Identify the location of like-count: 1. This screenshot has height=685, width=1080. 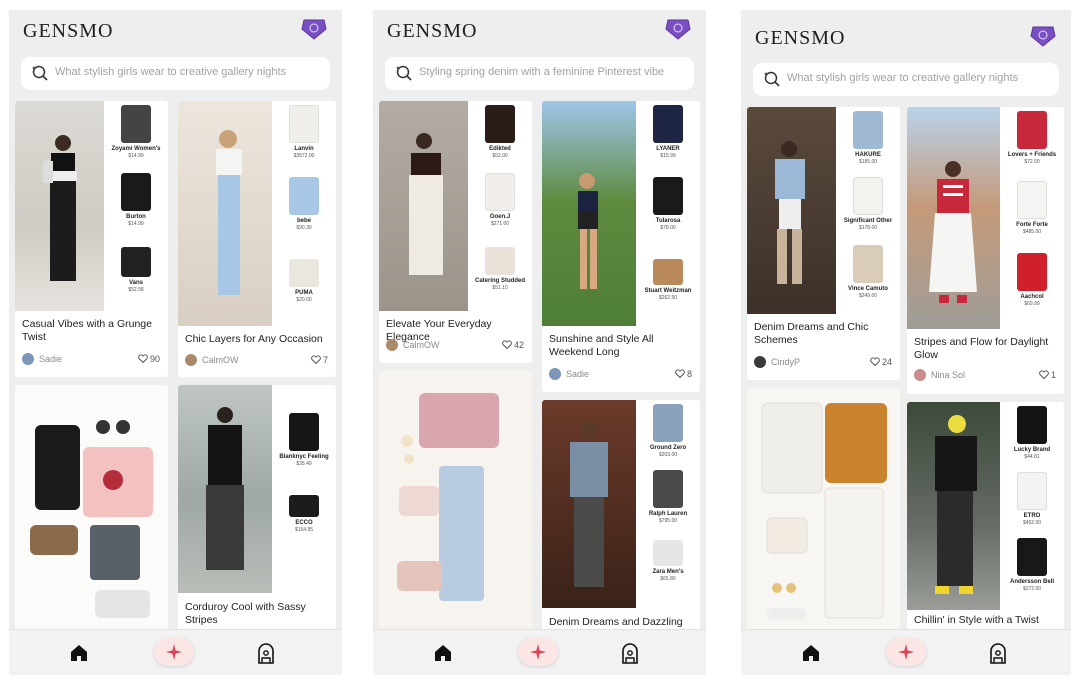
(1047, 375).